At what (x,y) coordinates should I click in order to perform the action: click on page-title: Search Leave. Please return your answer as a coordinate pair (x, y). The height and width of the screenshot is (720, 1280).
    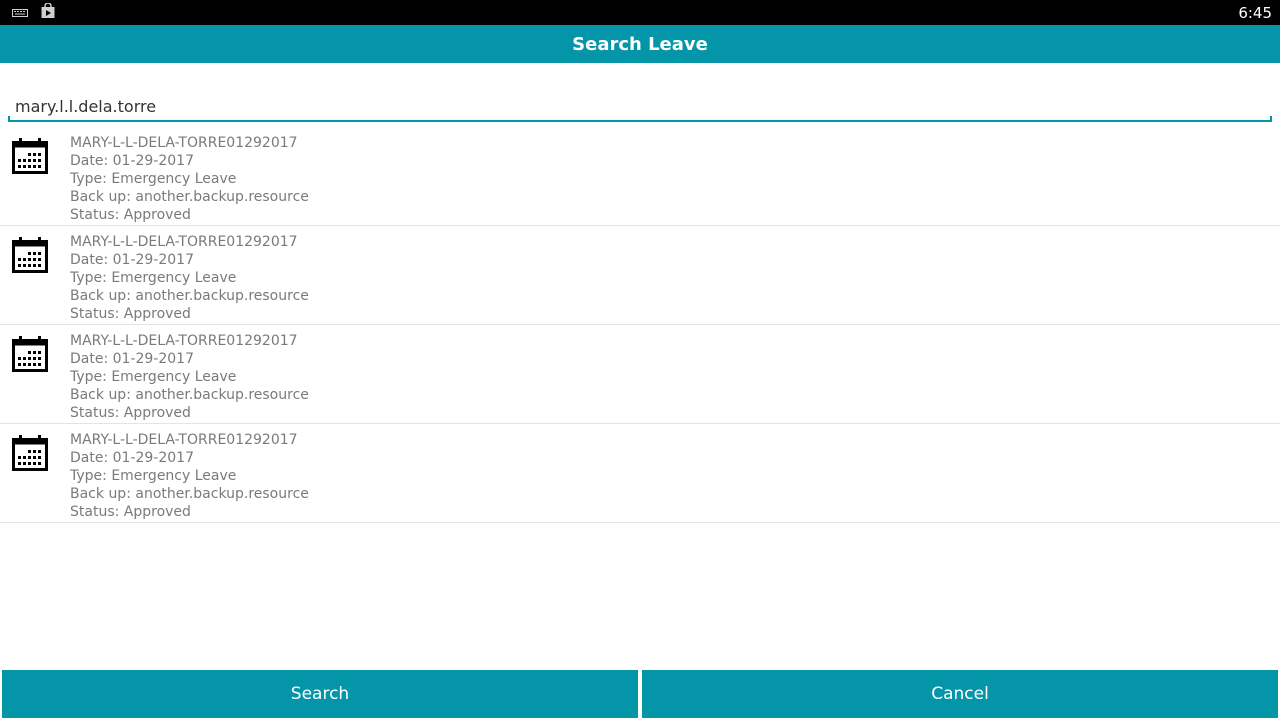
    Looking at the image, I should click on (640, 44).